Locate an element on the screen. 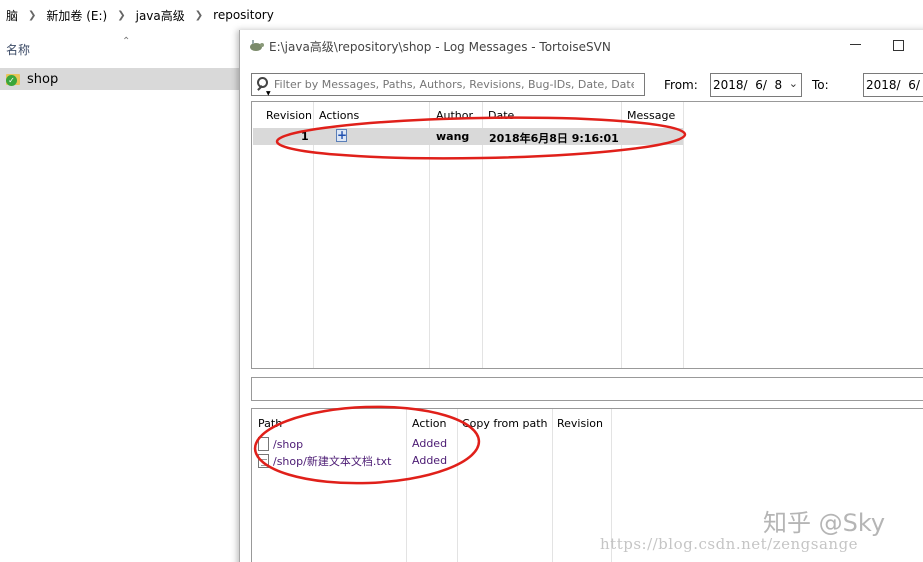 Image resolution: width=923 pixels, height=562 pixels. column-header-copy-from: Copy from path is located at coordinates (505, 423).